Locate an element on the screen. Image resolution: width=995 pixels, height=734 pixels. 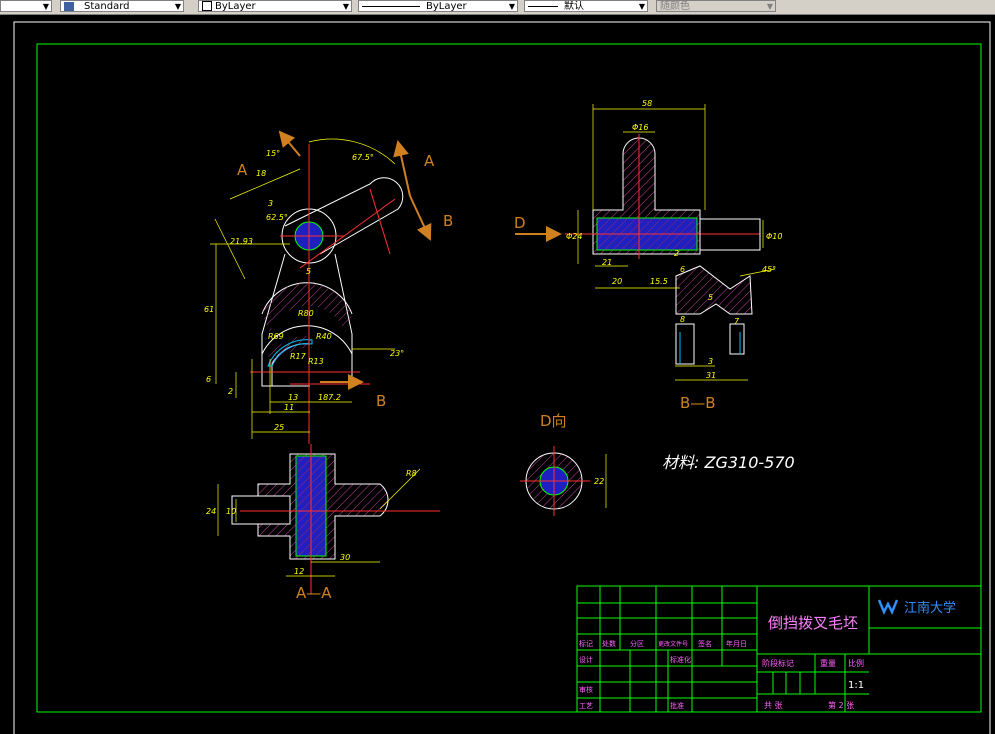
text-style-icon is located at coordinates (69, 6).